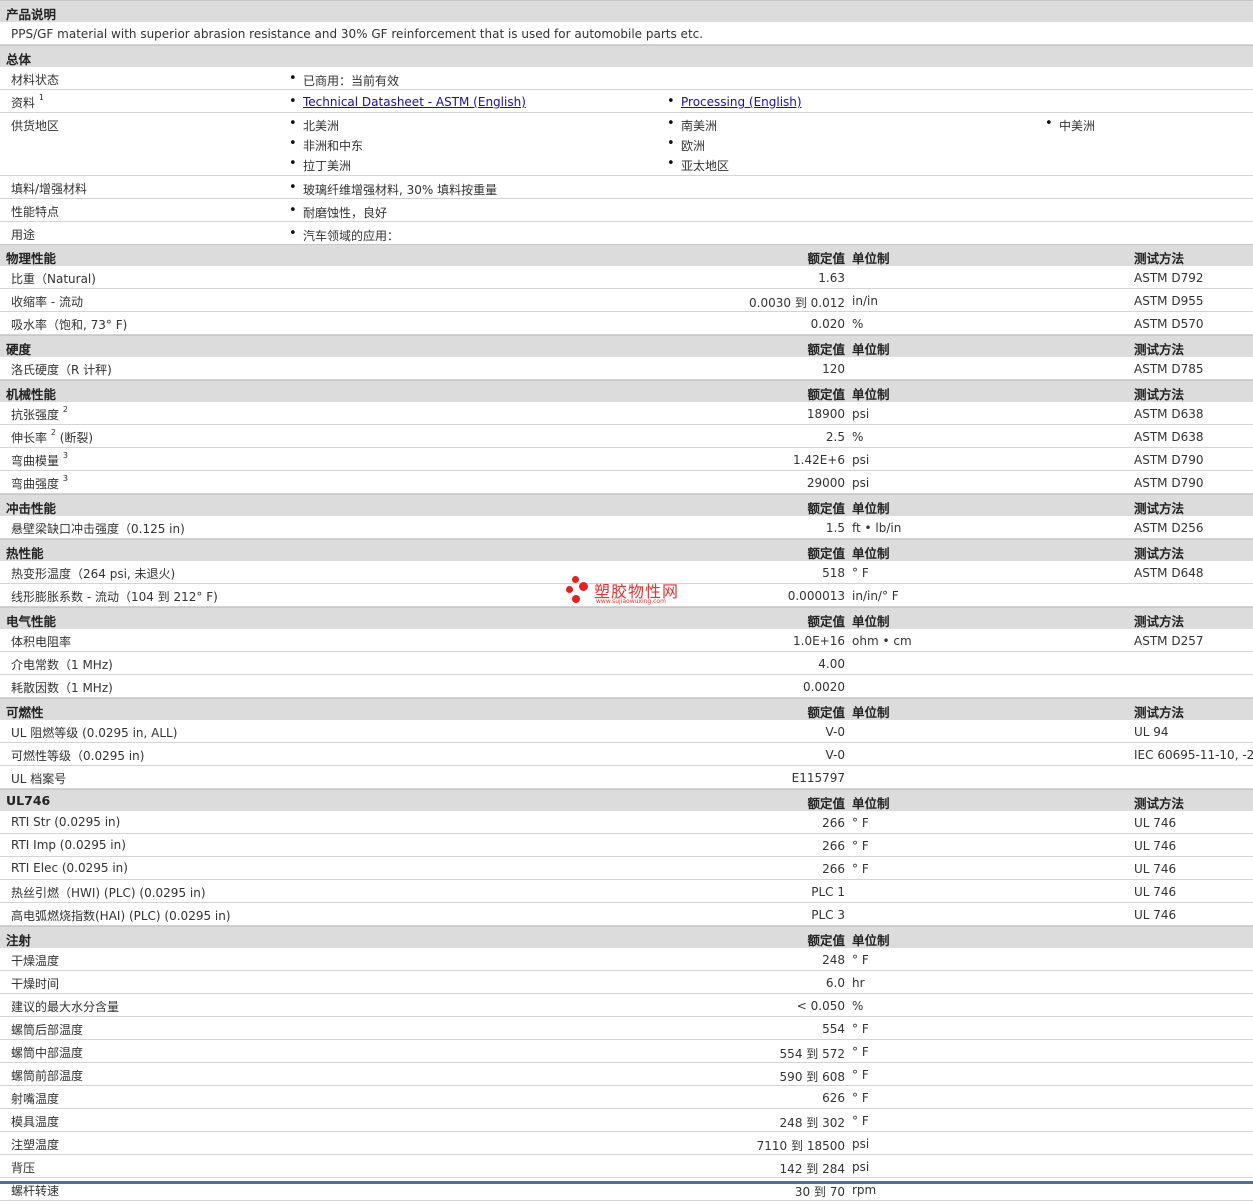 The width and height of the screenshot is (1253, 1201). Describe the element at coordinates (1193, 755) in the screenshot. I see `test-method: IEC 60695-11-10, -20` at that location.